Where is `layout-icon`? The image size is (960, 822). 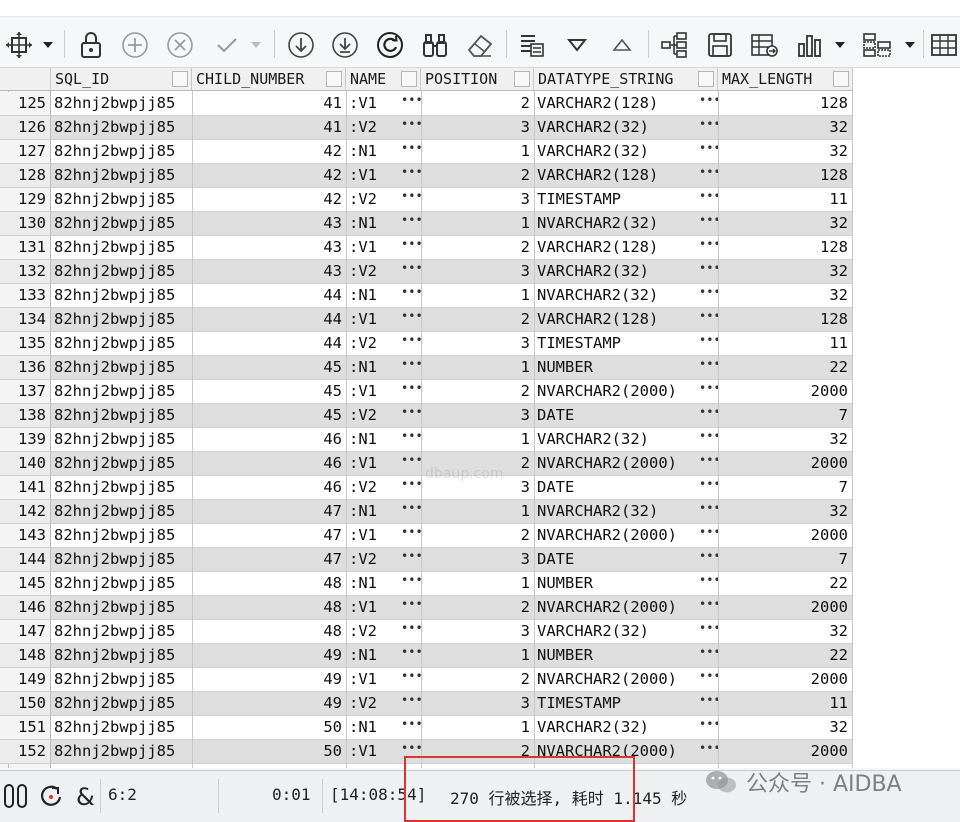 layout-icon is located at coordinates (877, 45).